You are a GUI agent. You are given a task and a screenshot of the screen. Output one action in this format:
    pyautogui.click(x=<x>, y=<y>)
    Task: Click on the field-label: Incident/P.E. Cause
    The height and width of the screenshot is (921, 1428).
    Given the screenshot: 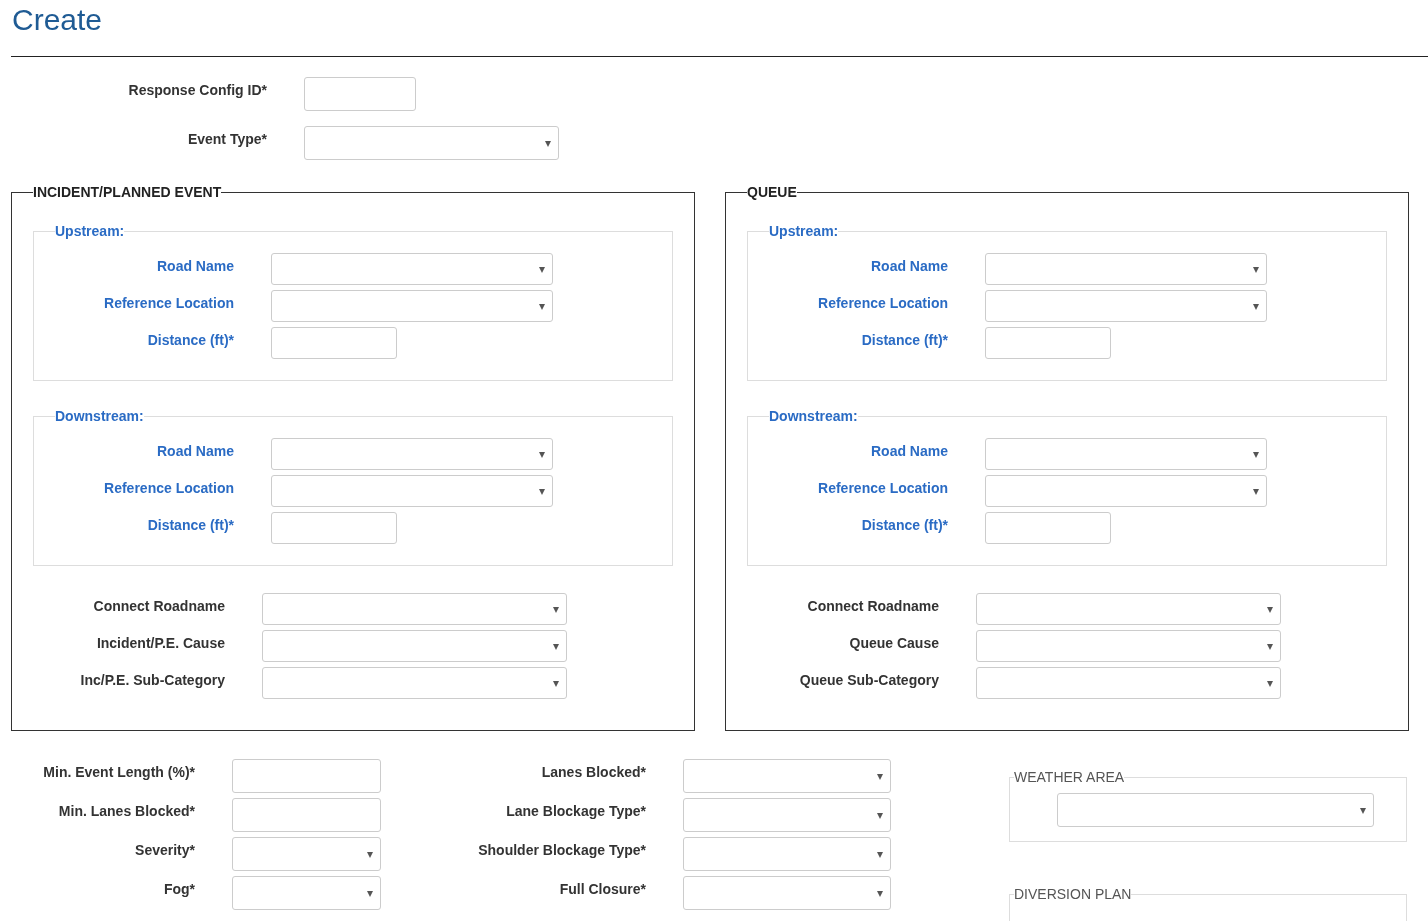 What is the action you would take?
    pyautogui.click(x=160, y=642)
    